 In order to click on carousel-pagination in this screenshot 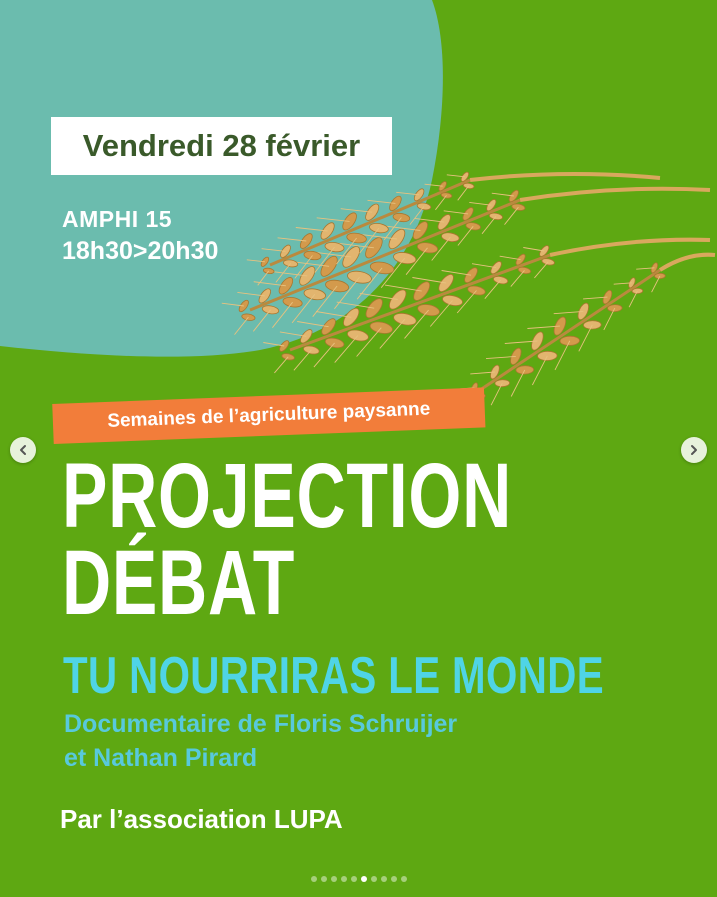, I will do `click(358, 879)`.